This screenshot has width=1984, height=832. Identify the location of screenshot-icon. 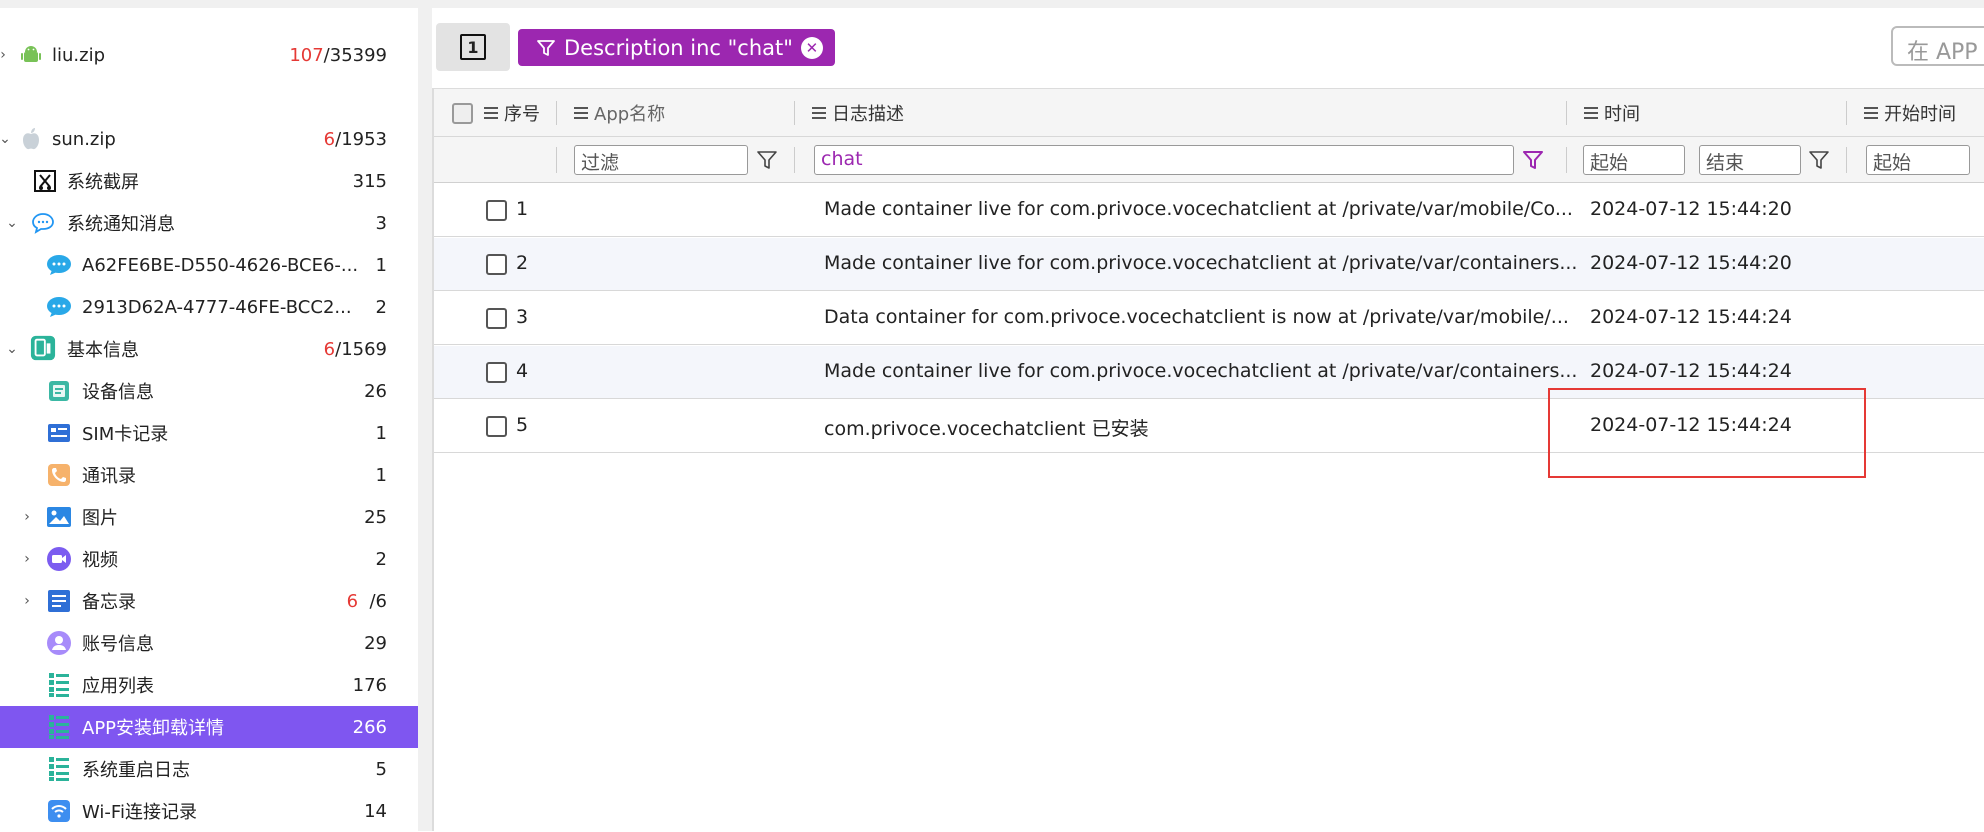
(45, 181).